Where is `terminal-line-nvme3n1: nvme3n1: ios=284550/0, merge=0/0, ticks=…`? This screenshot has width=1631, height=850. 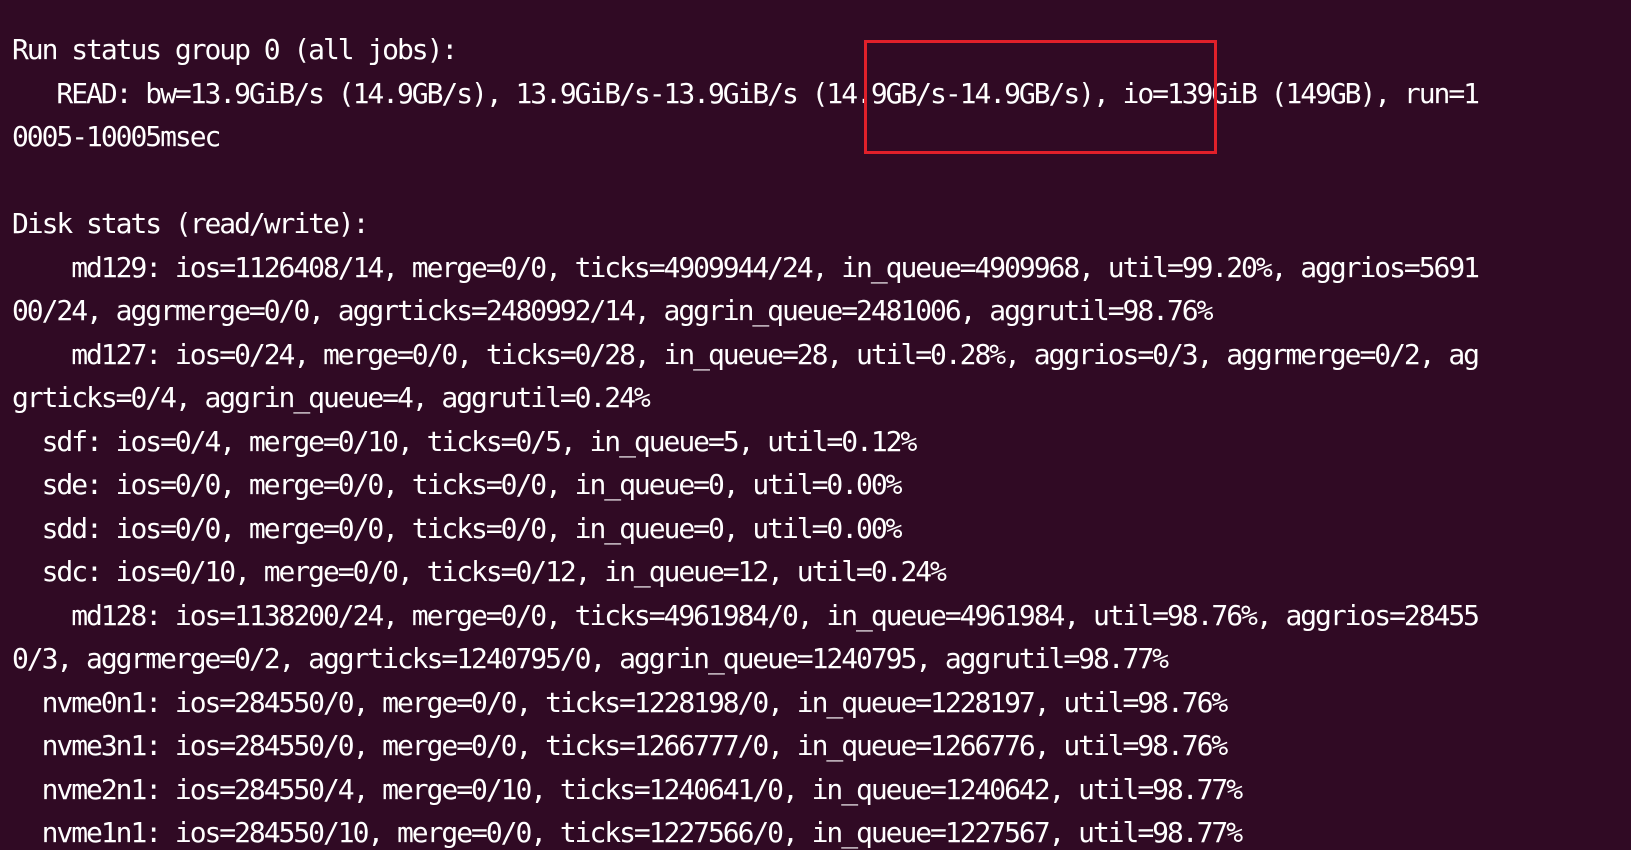 terminal-line-nvme3n1: nvme3n1: ios=284550/0, merge=0/0, ticks=… is located at coordinates (620, 745).